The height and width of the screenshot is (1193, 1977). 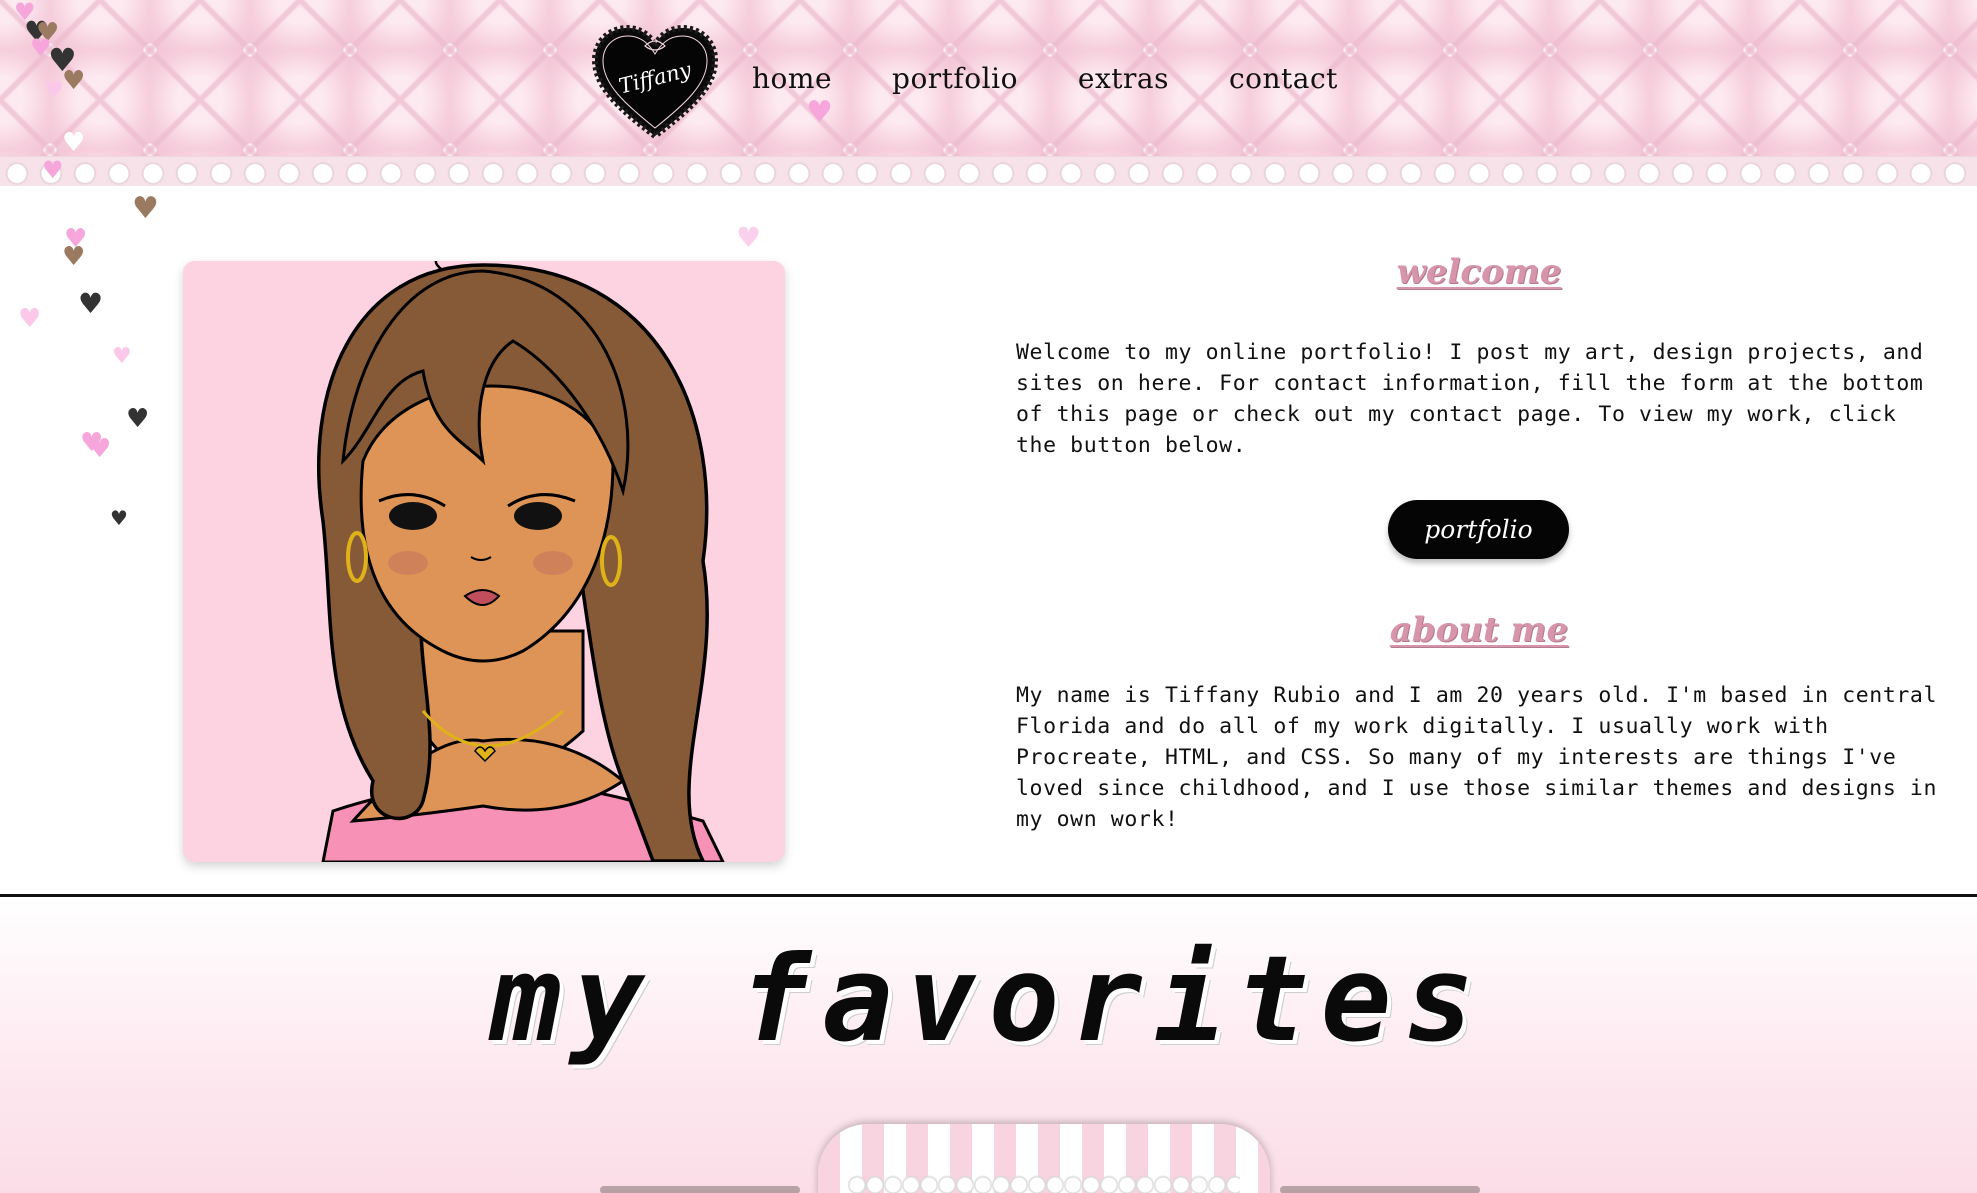 What do you see at coordinates (1478, 529) in the screenshot?
I see `portfolio-button: portfolio` at bounding box center [1478, 529].